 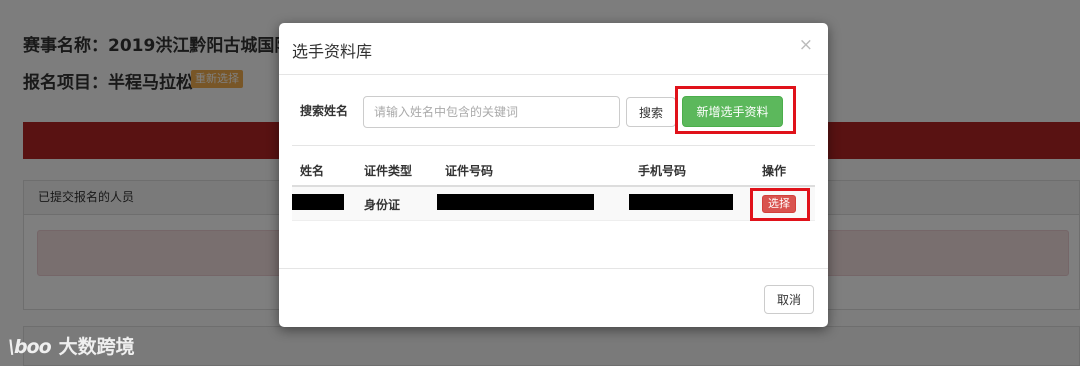 What do you see at coordinates (96, 347) in the screenshot?
I see `watermark-text: 大数跨境` at bounding box center [96, 347].